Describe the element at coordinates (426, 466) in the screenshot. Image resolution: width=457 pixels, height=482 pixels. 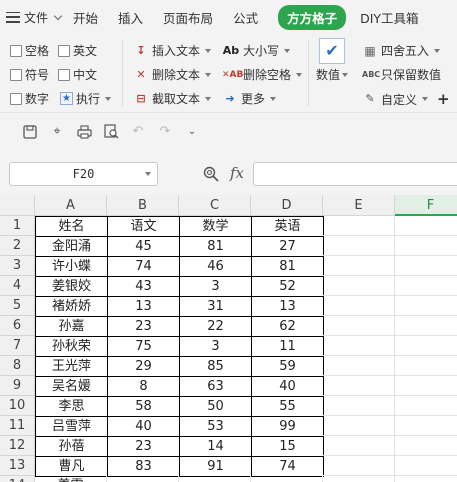
I see `cell-f13` at that location.